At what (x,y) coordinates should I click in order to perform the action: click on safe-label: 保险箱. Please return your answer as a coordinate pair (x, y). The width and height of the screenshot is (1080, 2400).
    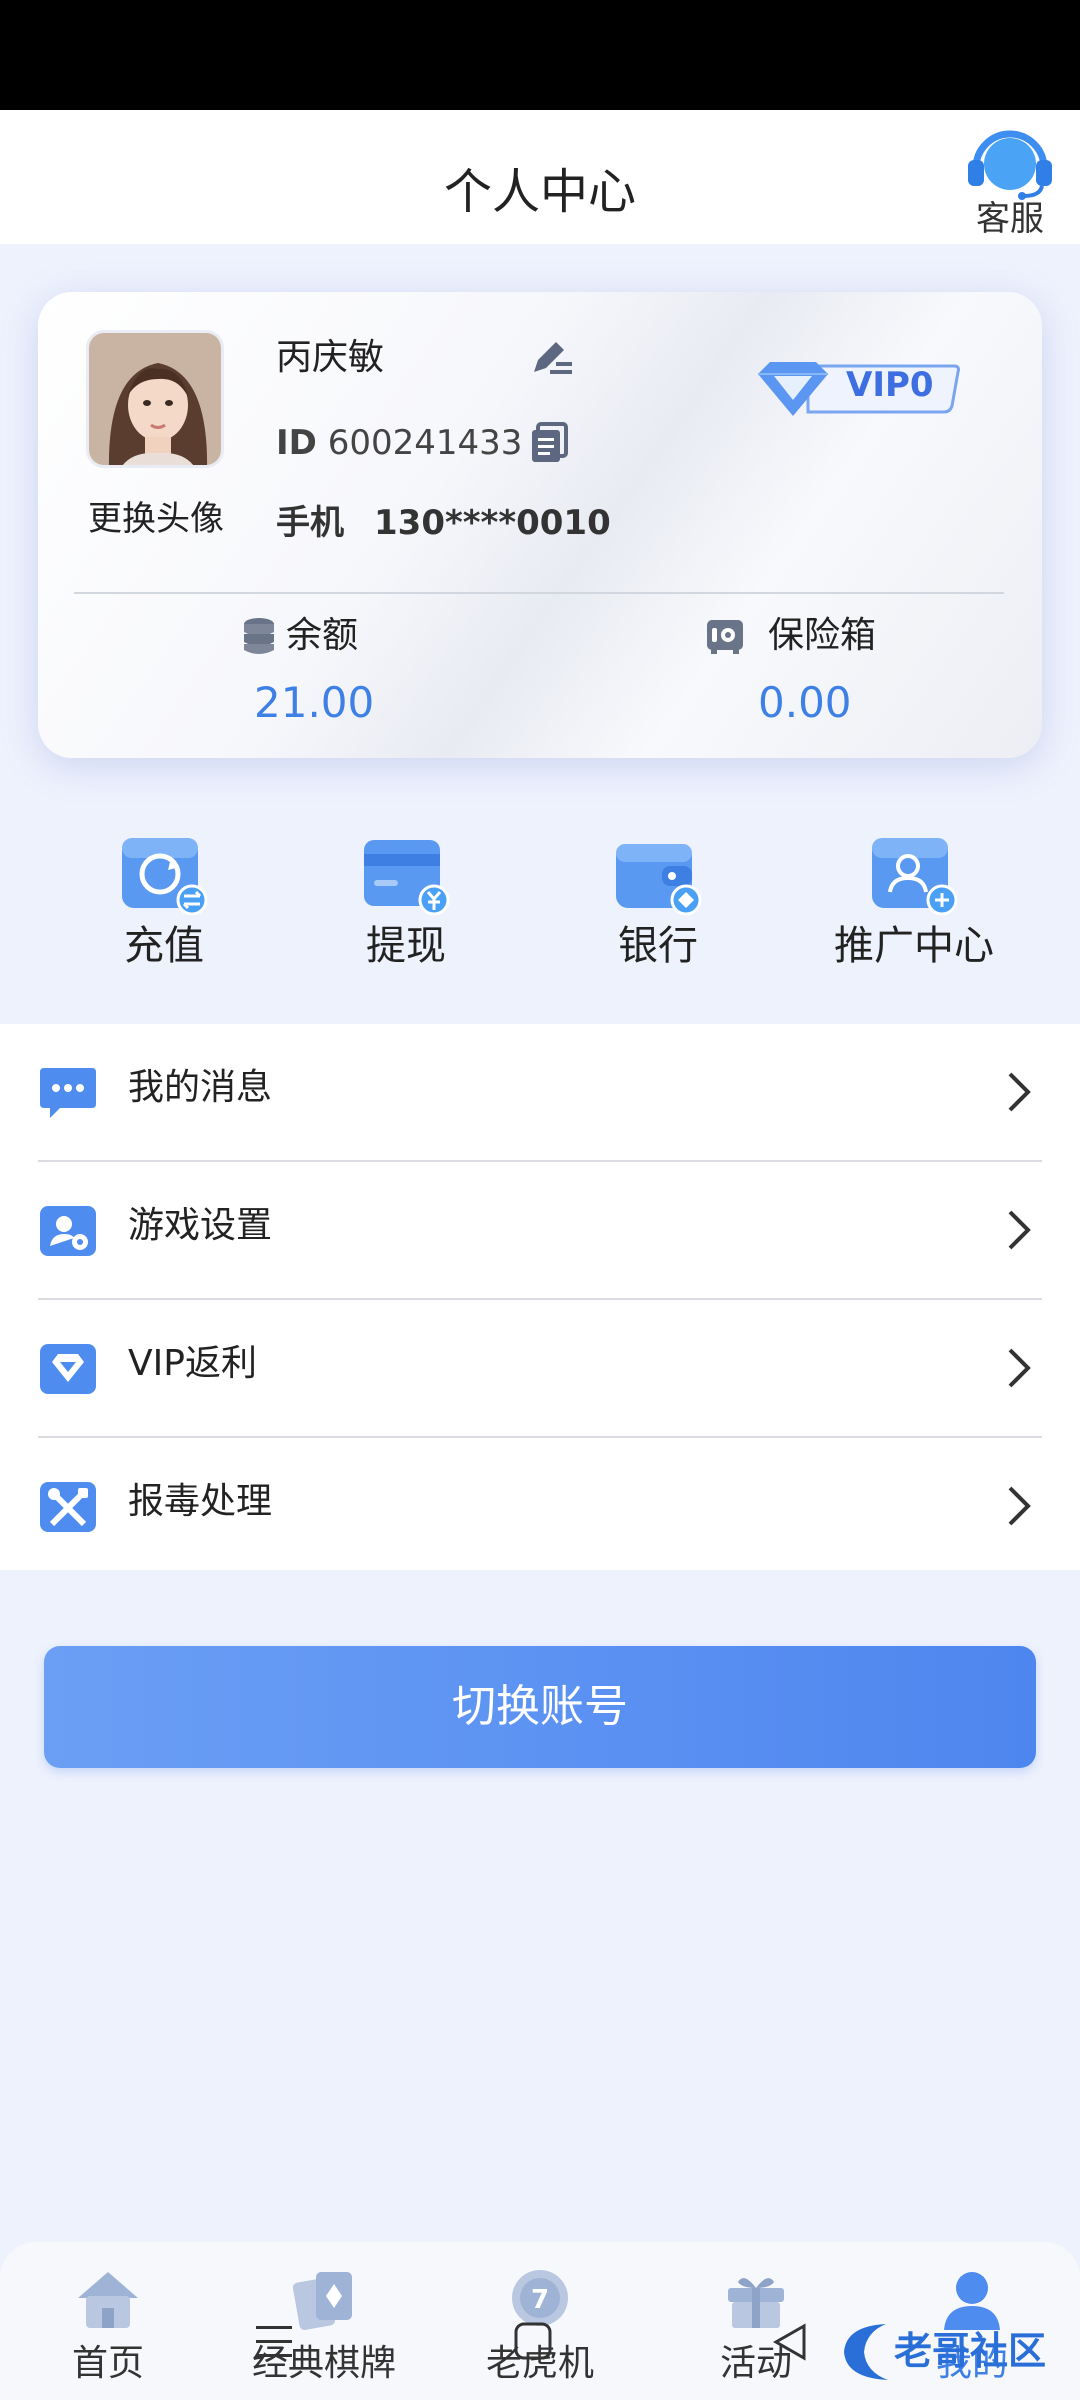
    Looking at the image, I should click on (822, 635).